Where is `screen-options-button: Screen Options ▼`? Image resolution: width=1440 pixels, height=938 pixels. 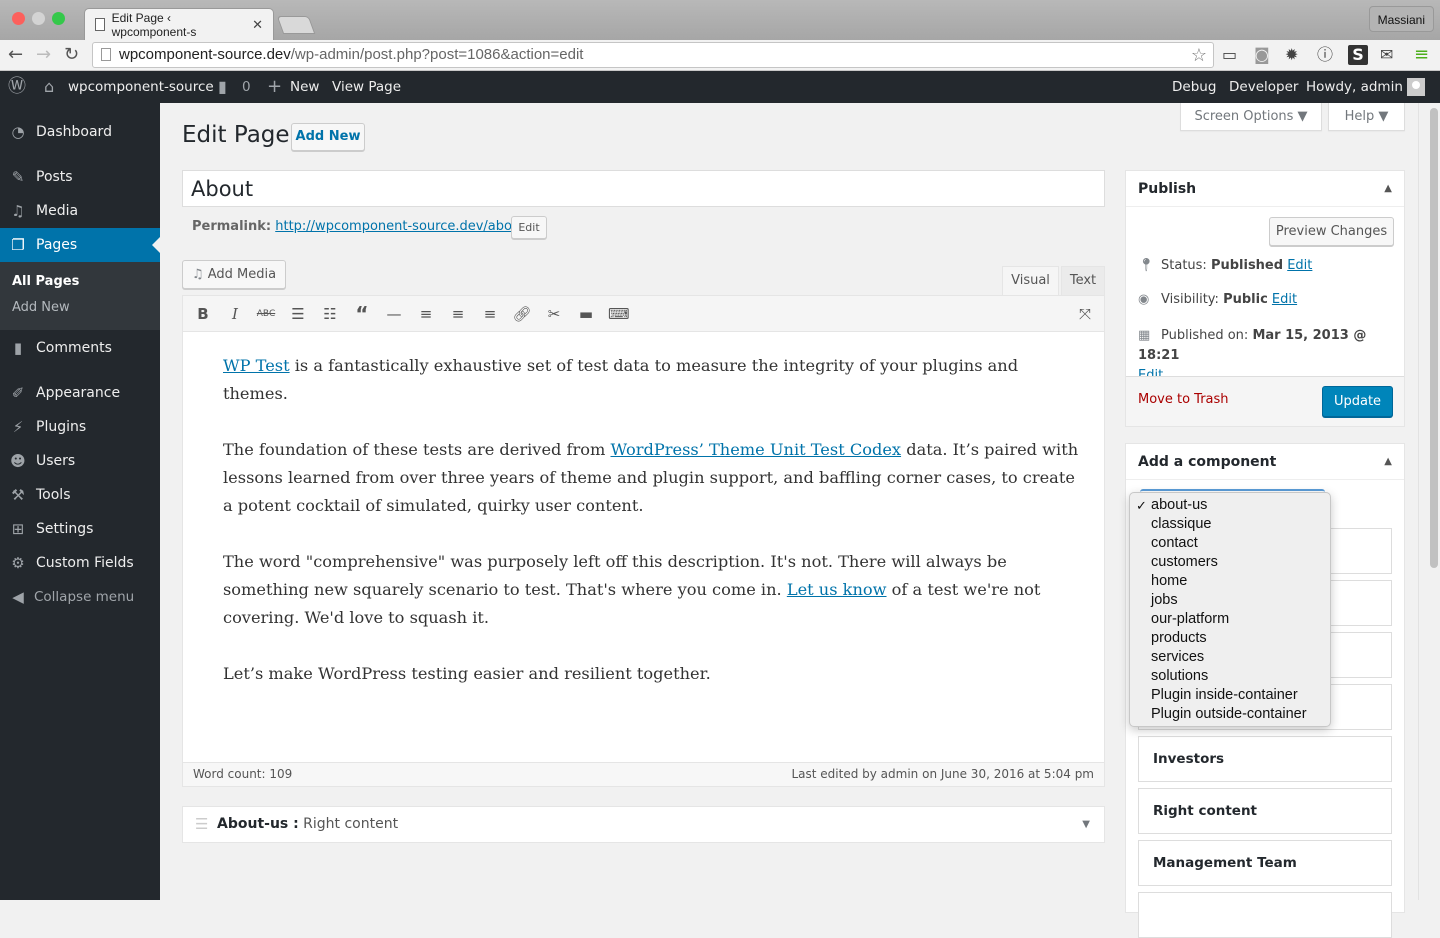 screen-options-button: Screen Options ▼ is located at coordinates (1251, 117).